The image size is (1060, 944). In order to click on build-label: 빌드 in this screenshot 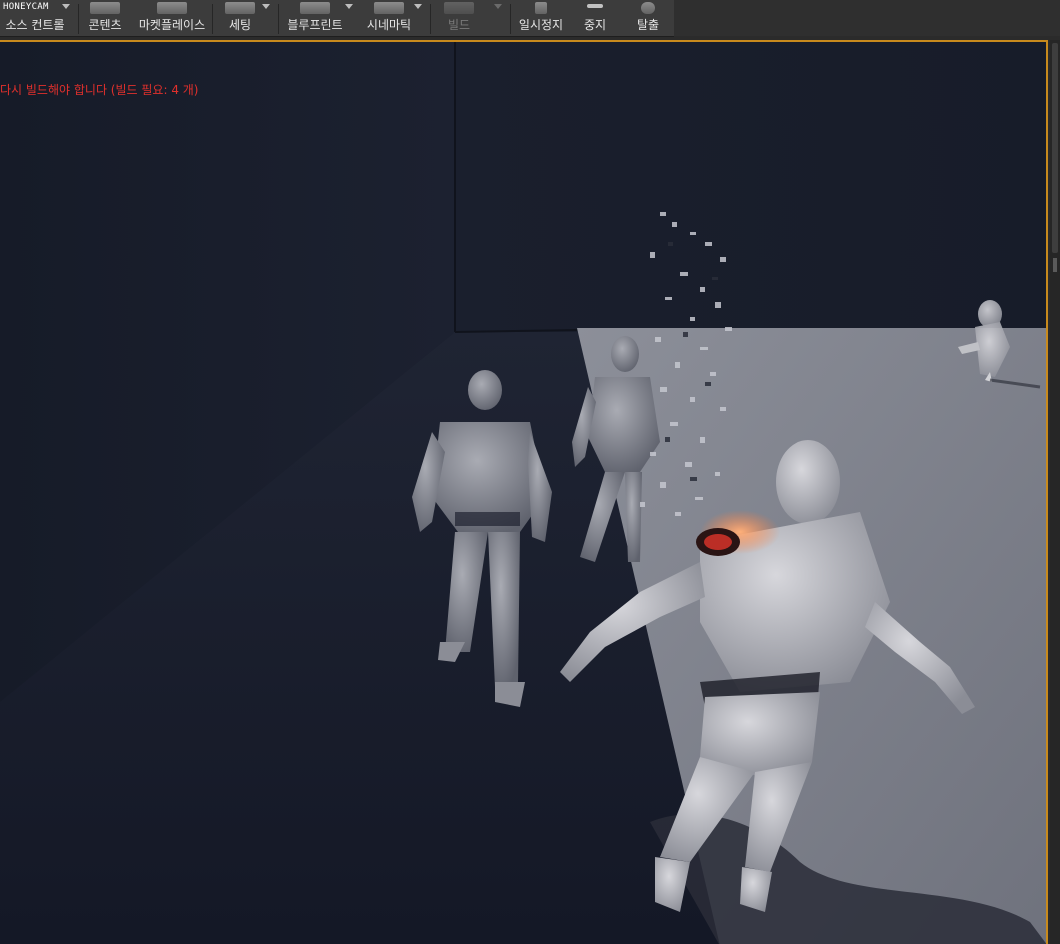, I will do `click(459, 25)`.